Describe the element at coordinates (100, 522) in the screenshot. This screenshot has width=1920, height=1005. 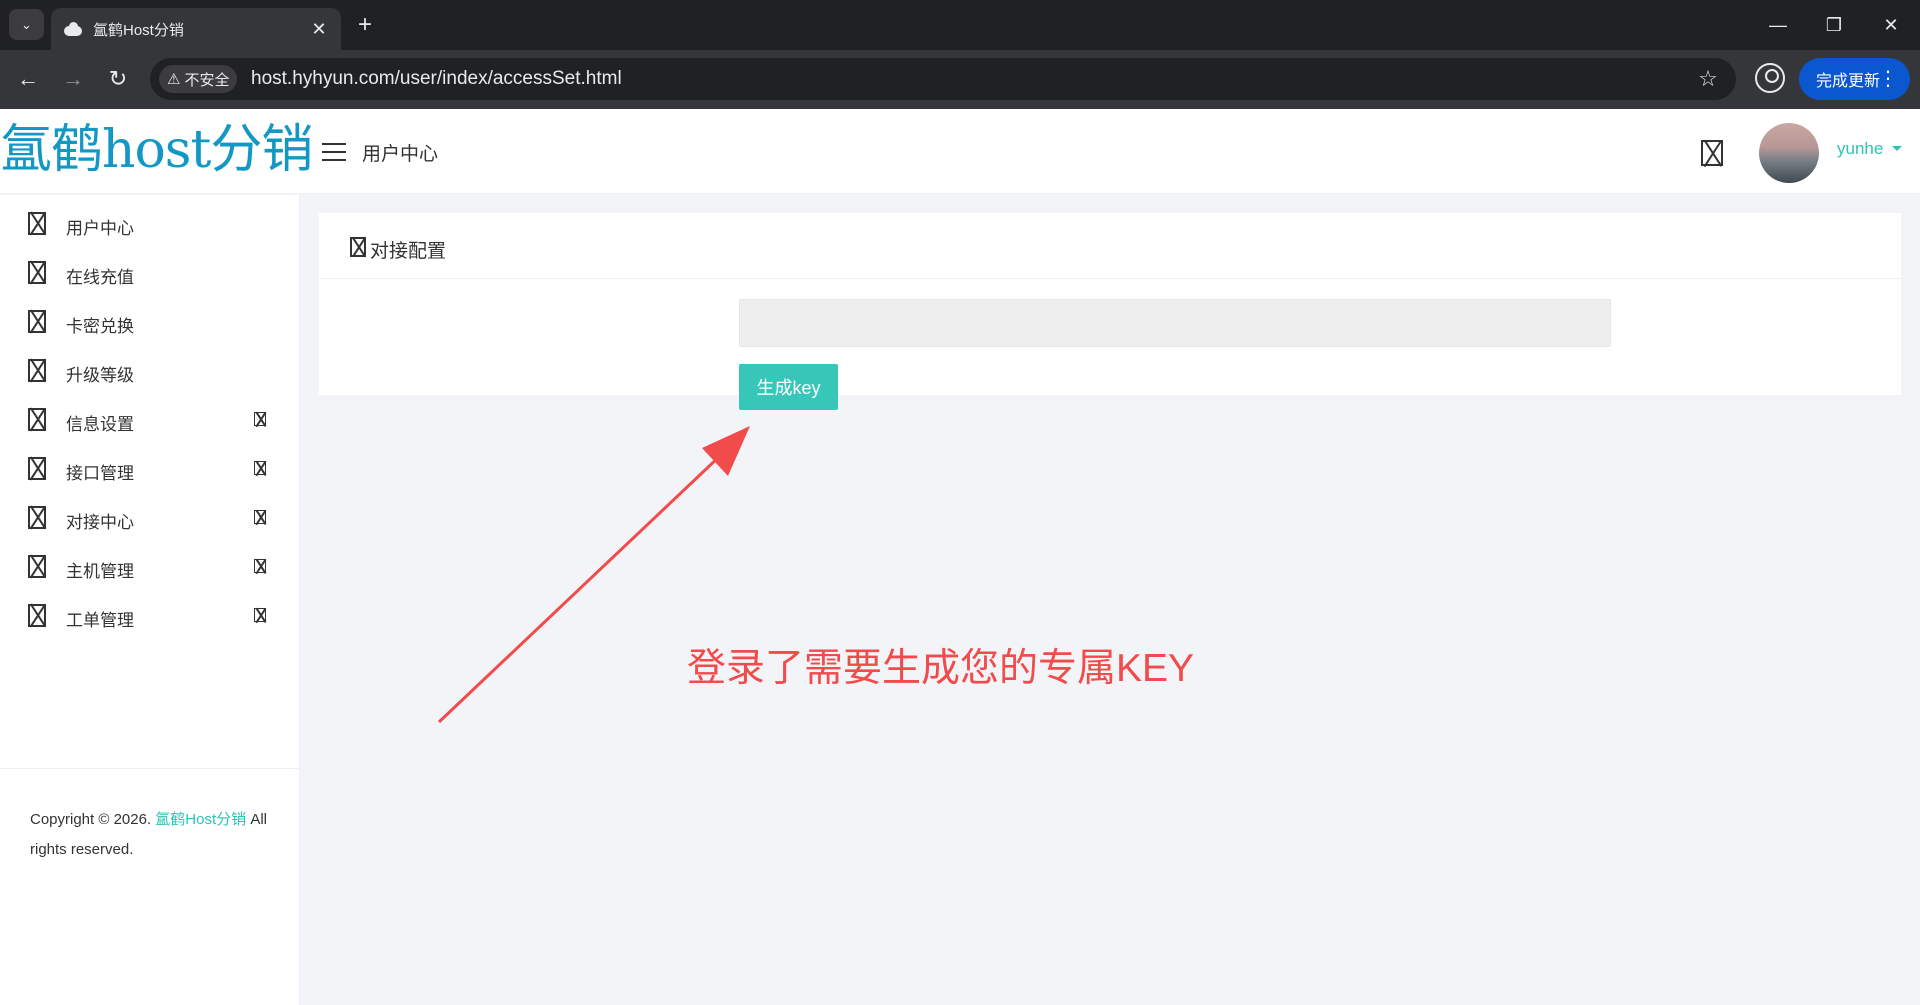
I see `sidebar-item-label: 对接中心` at that location.